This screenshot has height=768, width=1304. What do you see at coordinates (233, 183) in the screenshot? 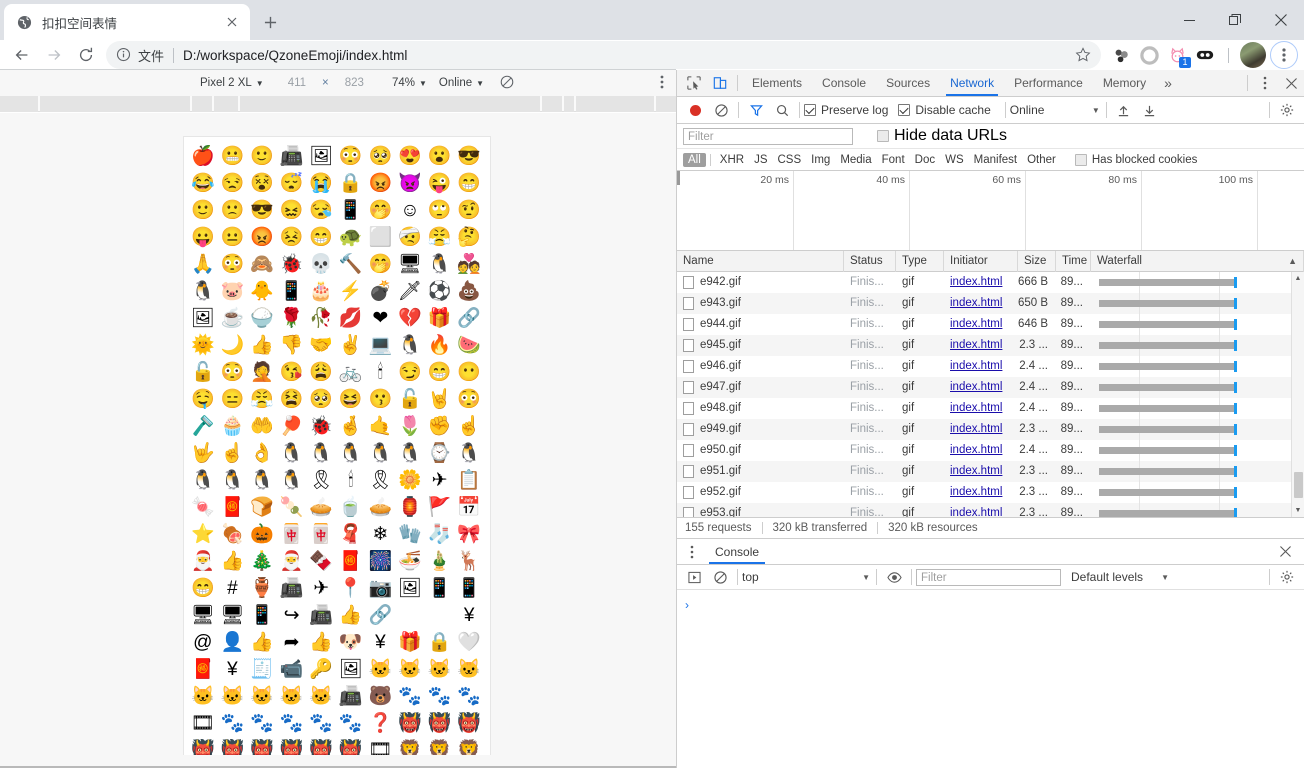
I see `emoji-cell: 😒` at bounding box center [233, 183].